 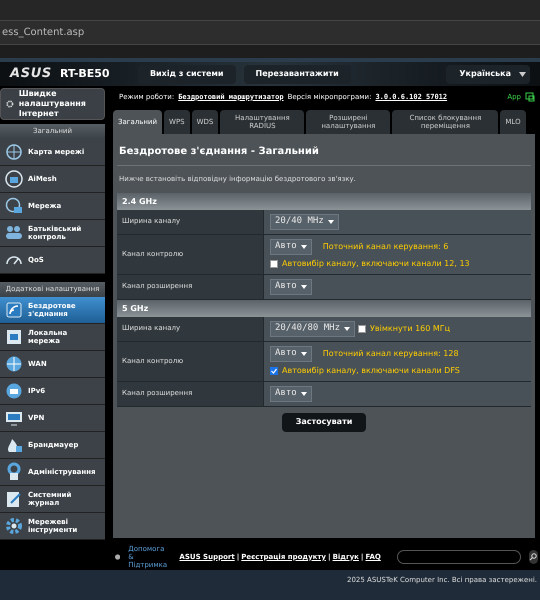 I want to click on search-icon, so click(x=533, y=557).